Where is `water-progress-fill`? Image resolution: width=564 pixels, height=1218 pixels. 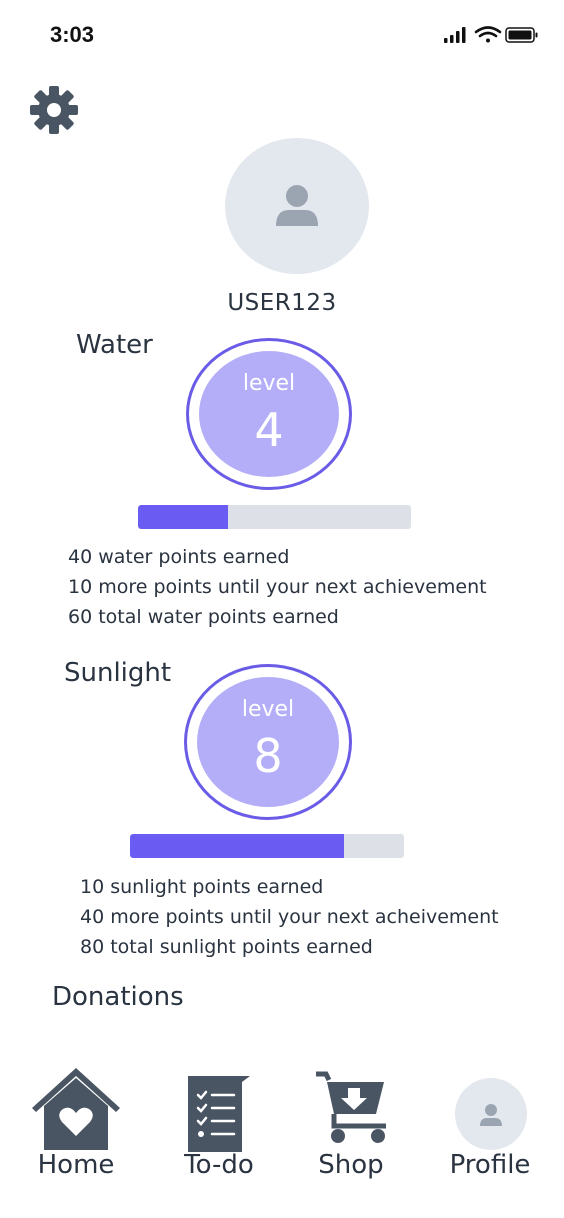
water-progress-fill is located at coordinates (183, 517).